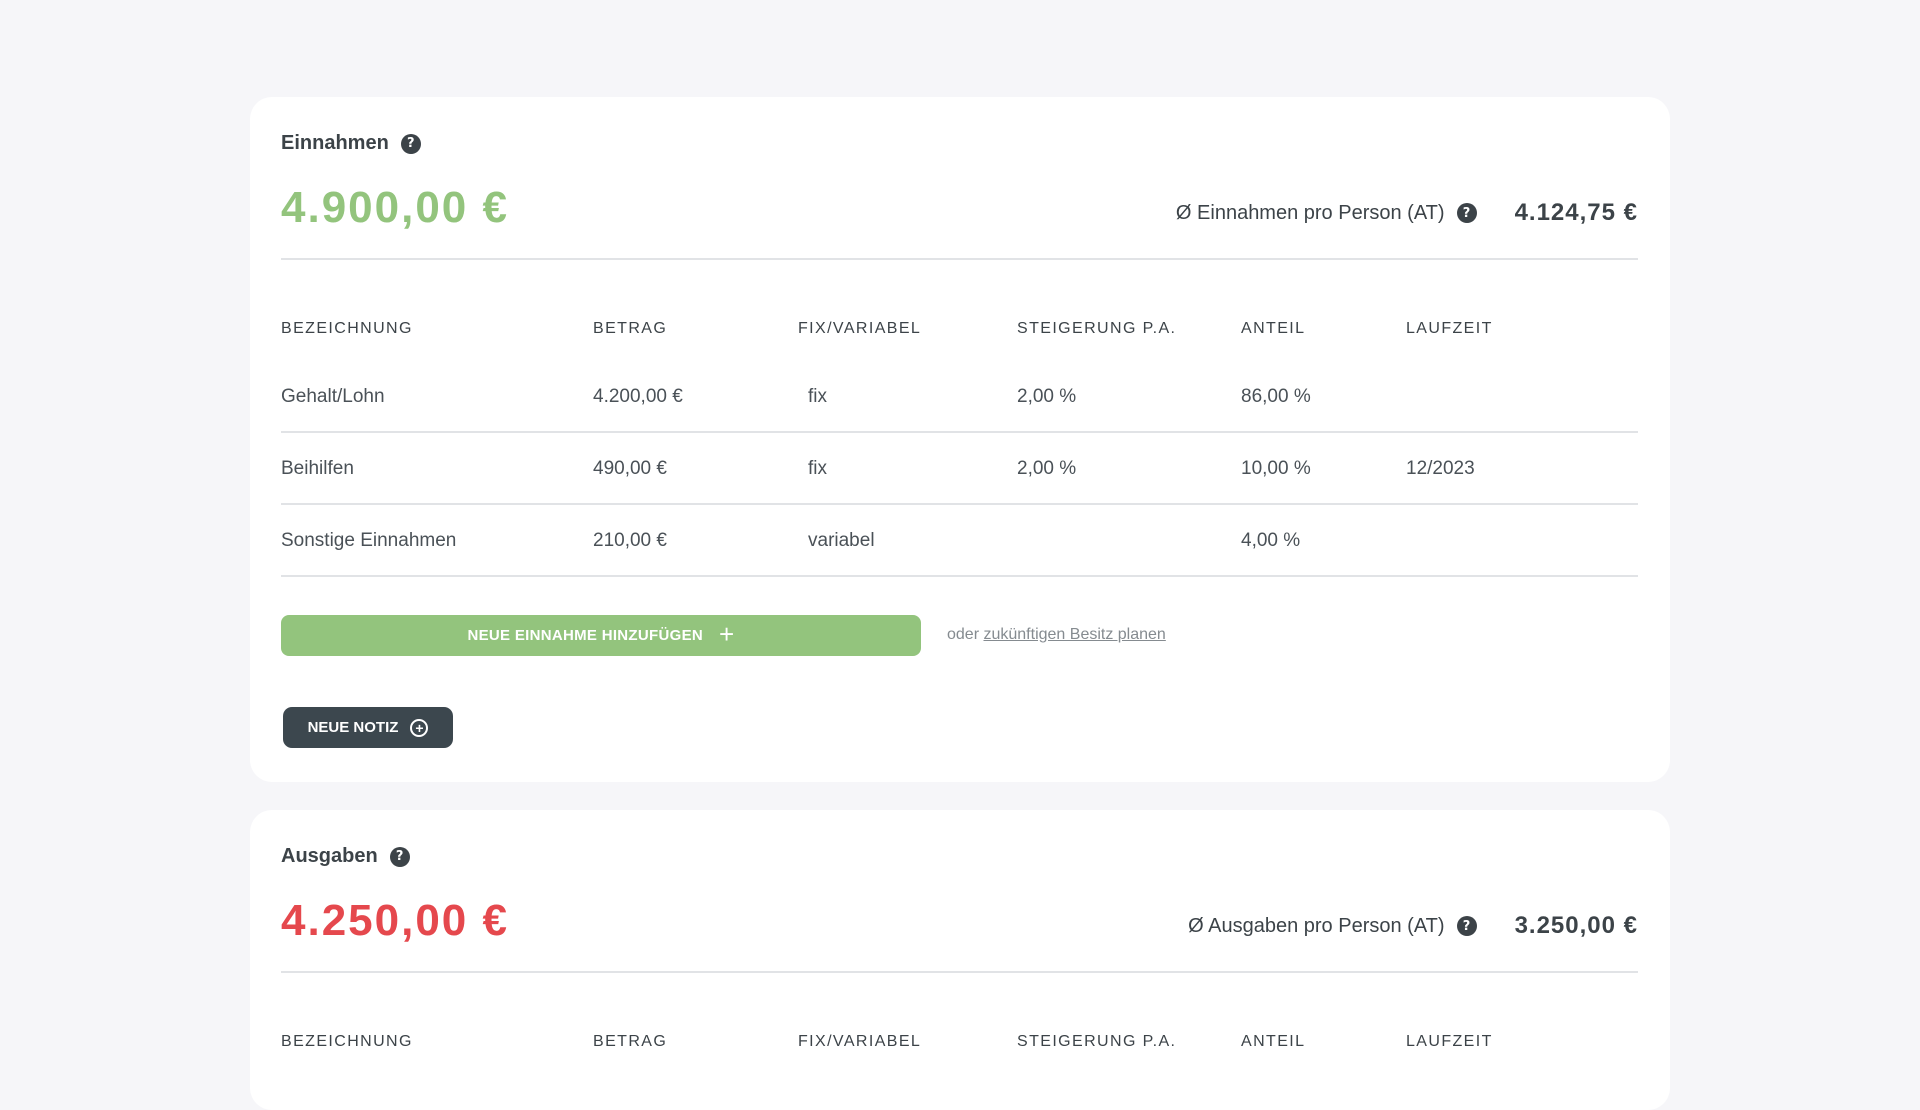 The height and width of the screenshot is (1110, 1920). Describe the element at coordinates (585, 635) in the screenshot. I see `add-income-button-label: NEUE EINNAHME HINZUFÜGEN` at that location.